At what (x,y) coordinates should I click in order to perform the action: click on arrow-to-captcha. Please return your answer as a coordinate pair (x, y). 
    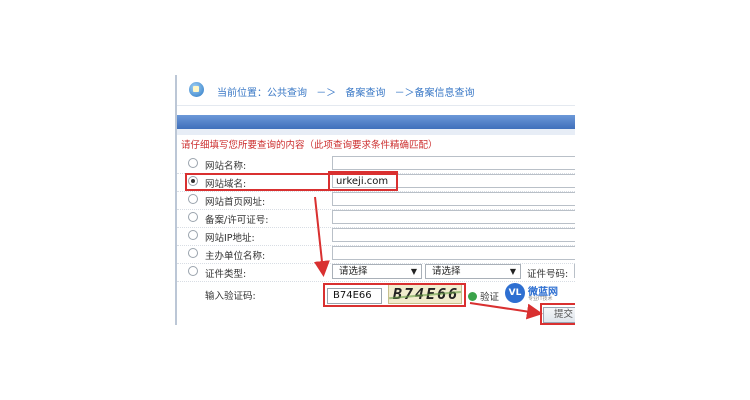
    Looking at the image, I should click on (321, 236).